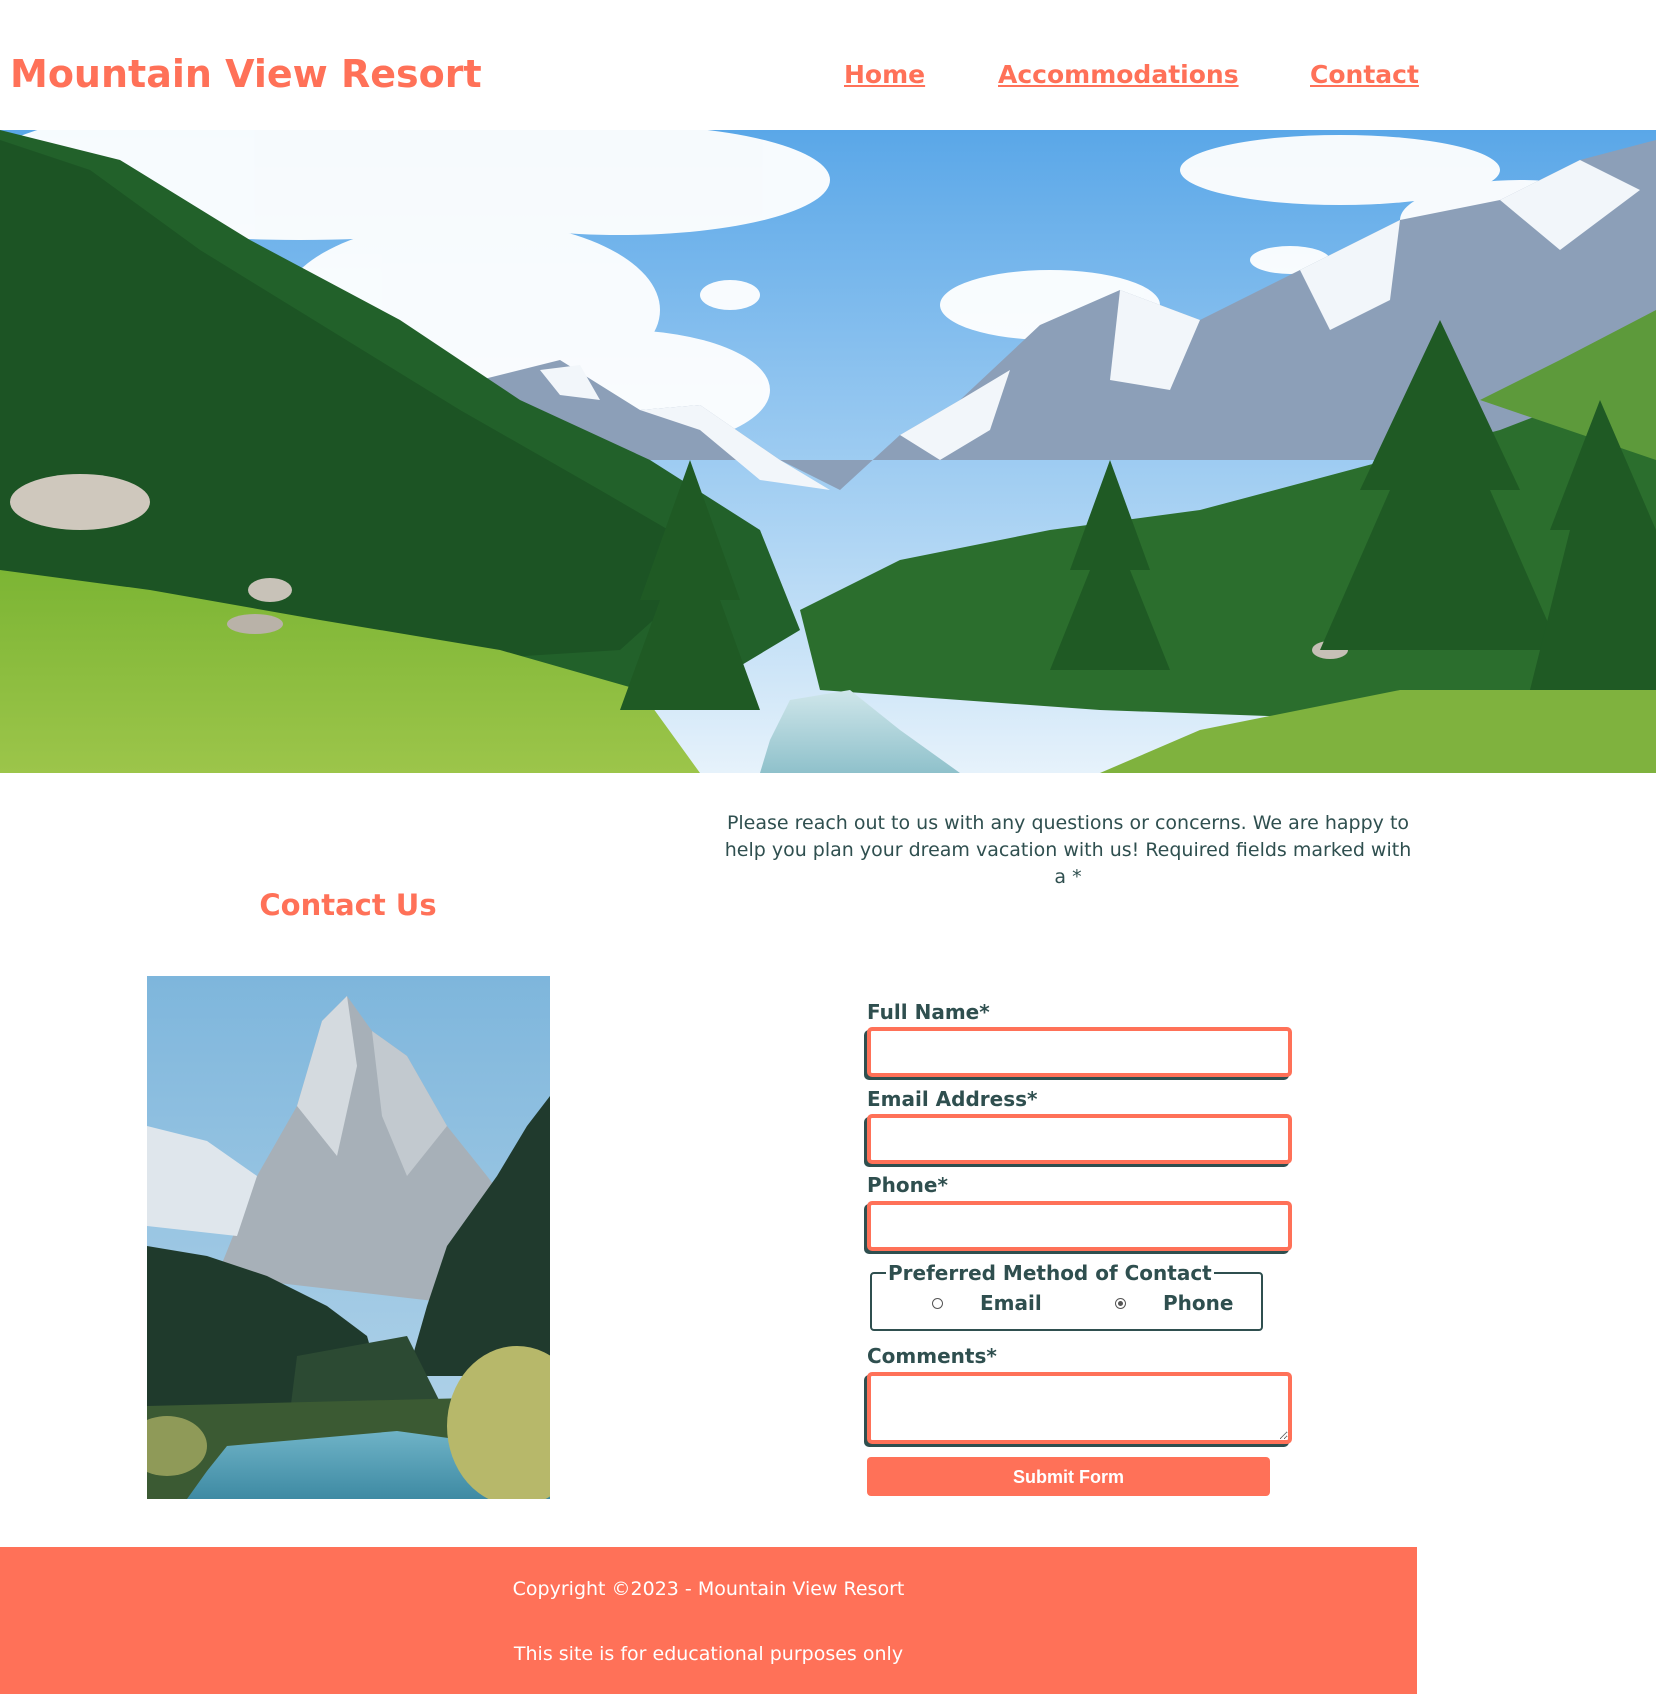 This screenshot has height=1694, width=1656. I want to click on nav-link-contact: Contact, so click(1364, 75).